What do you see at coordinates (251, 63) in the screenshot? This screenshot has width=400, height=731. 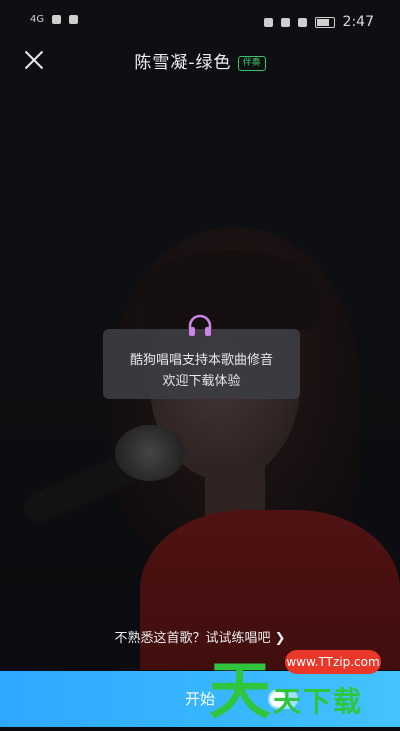 I see `accompaniment-badge: 伴奏` at bounding box center [251, 63].